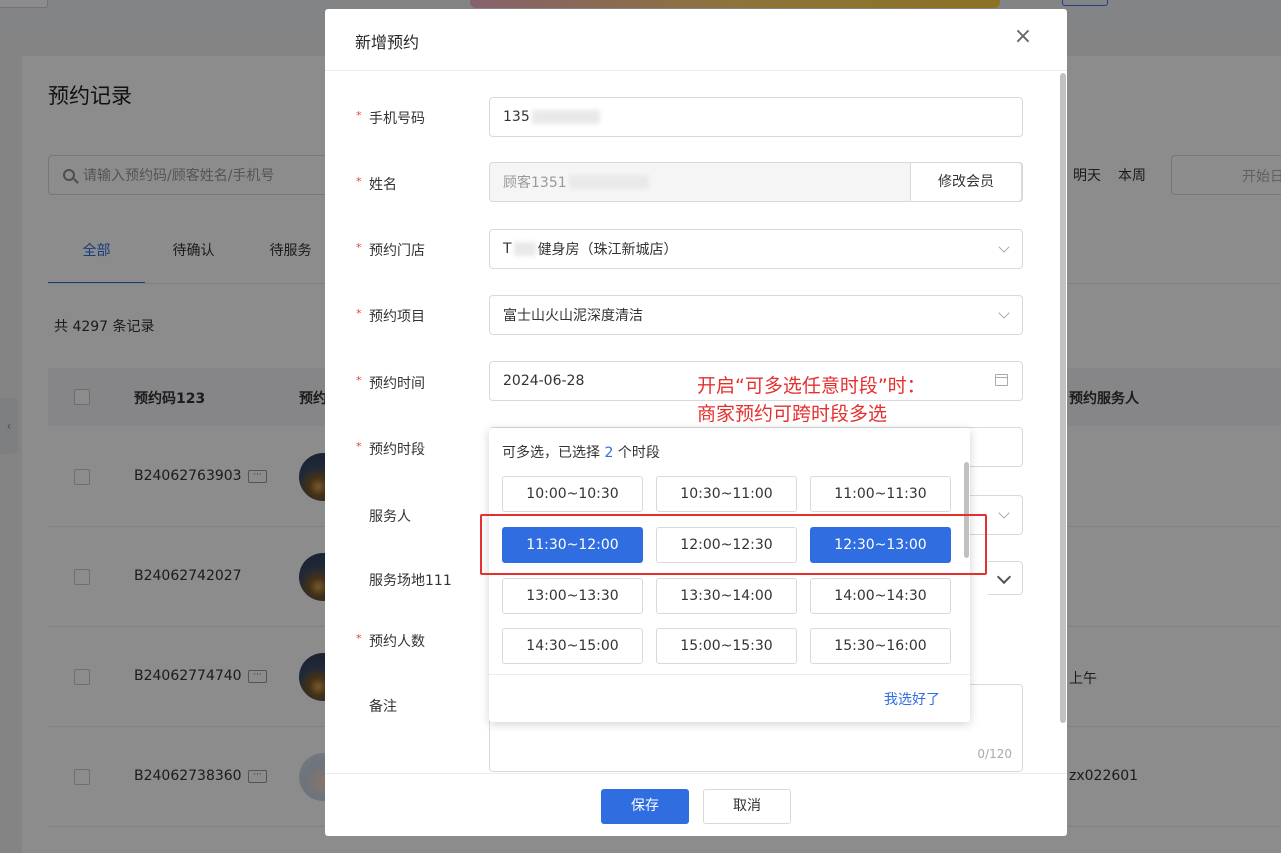 The image size is (1281, 853). I want to click on time-slot-button: 15:30~16:00, so click(880, 646).